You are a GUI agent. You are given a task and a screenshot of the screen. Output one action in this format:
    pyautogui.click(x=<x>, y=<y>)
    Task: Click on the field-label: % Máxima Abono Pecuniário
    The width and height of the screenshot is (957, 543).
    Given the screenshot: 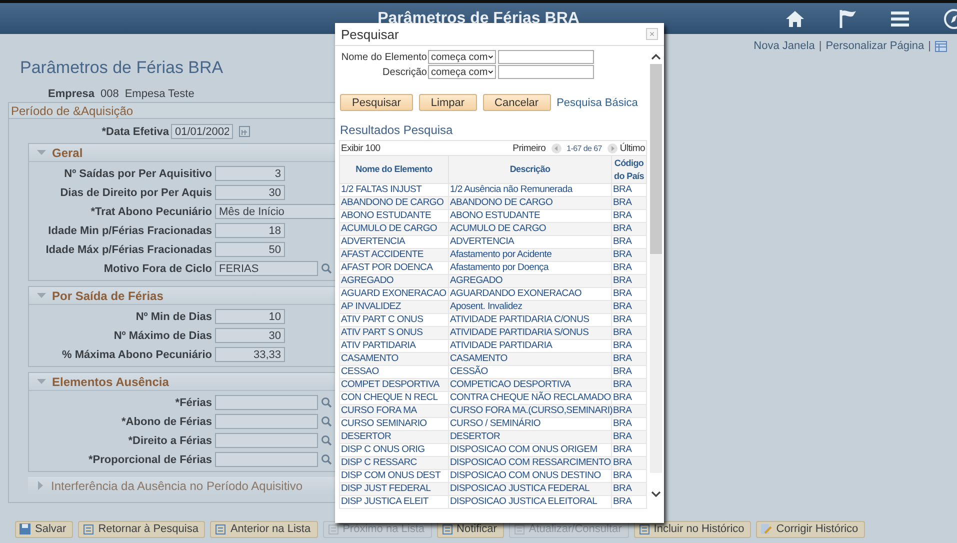 What is the action you would take?
    pyautogui.click(x=137, y=354)
    